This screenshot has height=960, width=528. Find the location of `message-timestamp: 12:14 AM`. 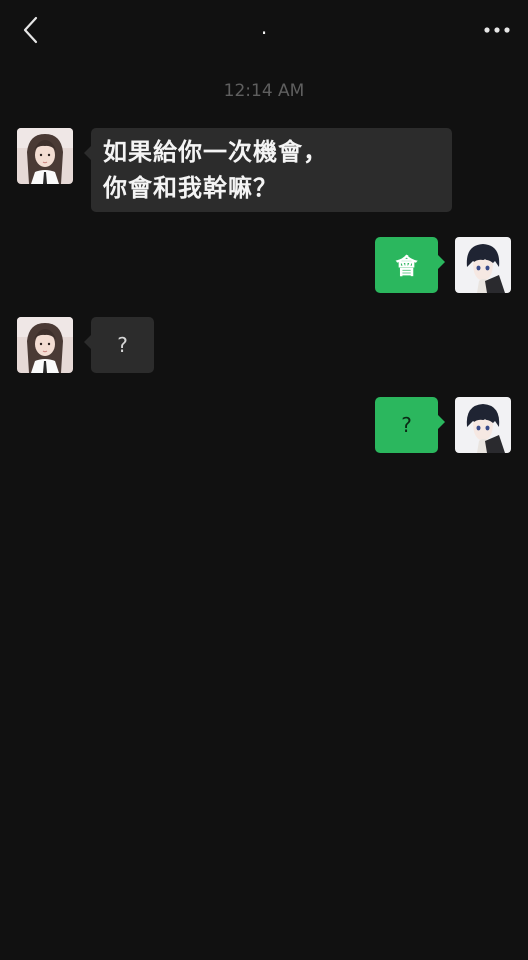

message-timestamp: 12:14 AM is located at coordinates (264, 91).